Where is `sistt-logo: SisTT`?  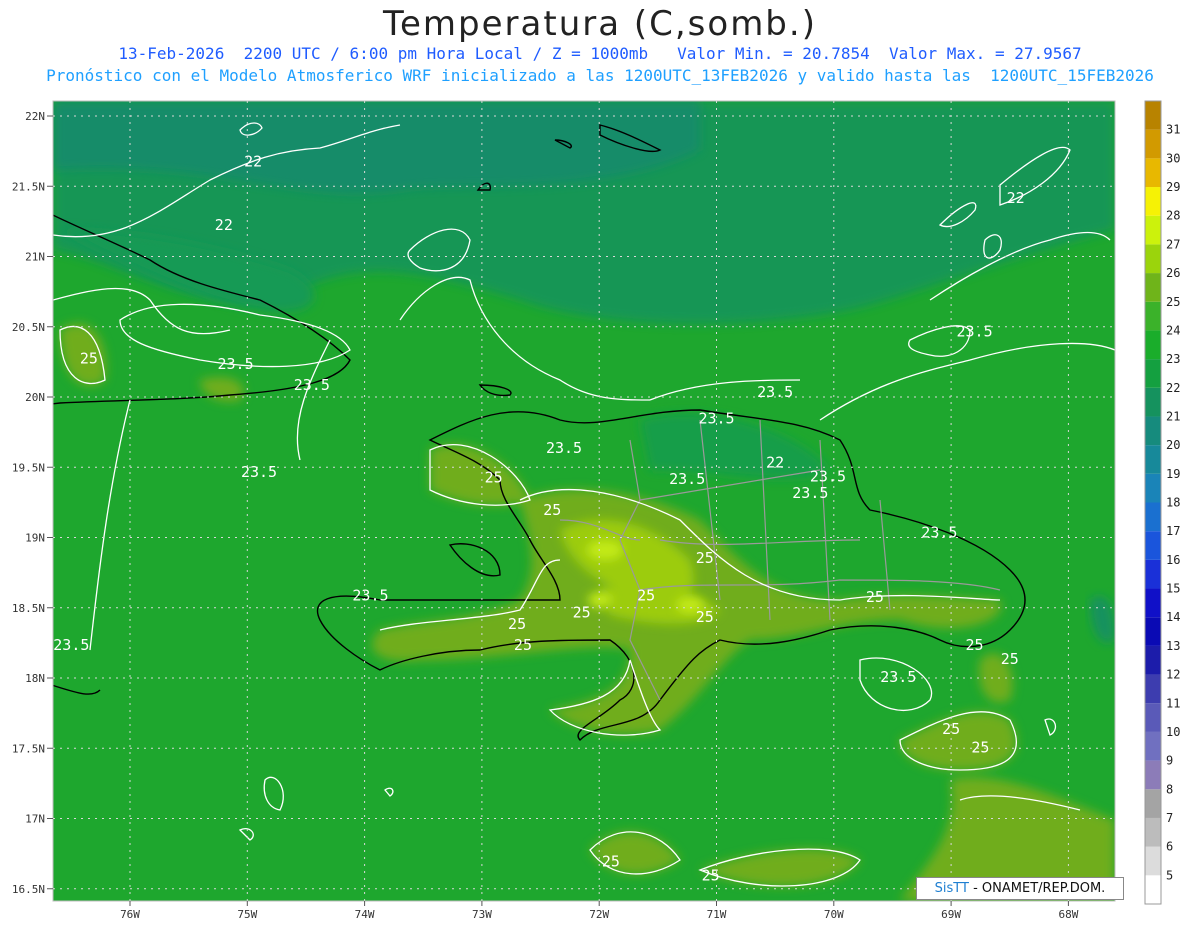 sistt-logo: SisTT is located at coordinates (951, 888).